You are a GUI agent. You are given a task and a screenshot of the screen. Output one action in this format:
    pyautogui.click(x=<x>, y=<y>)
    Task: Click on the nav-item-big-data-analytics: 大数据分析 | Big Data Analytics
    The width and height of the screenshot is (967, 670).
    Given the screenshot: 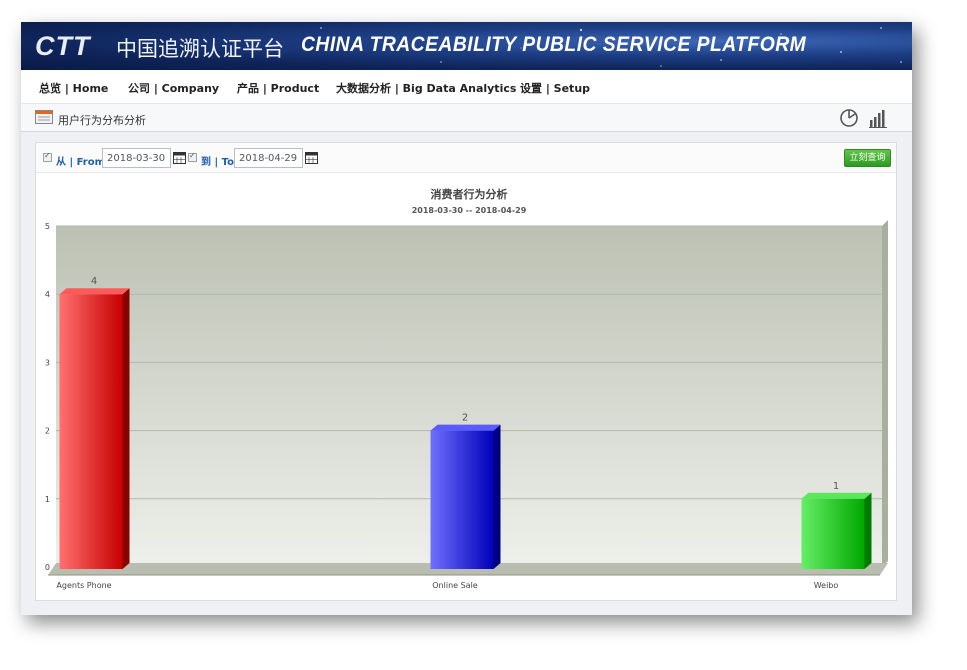 What is the action you would take?
    pyautogui.click(x=426, y=88)
    